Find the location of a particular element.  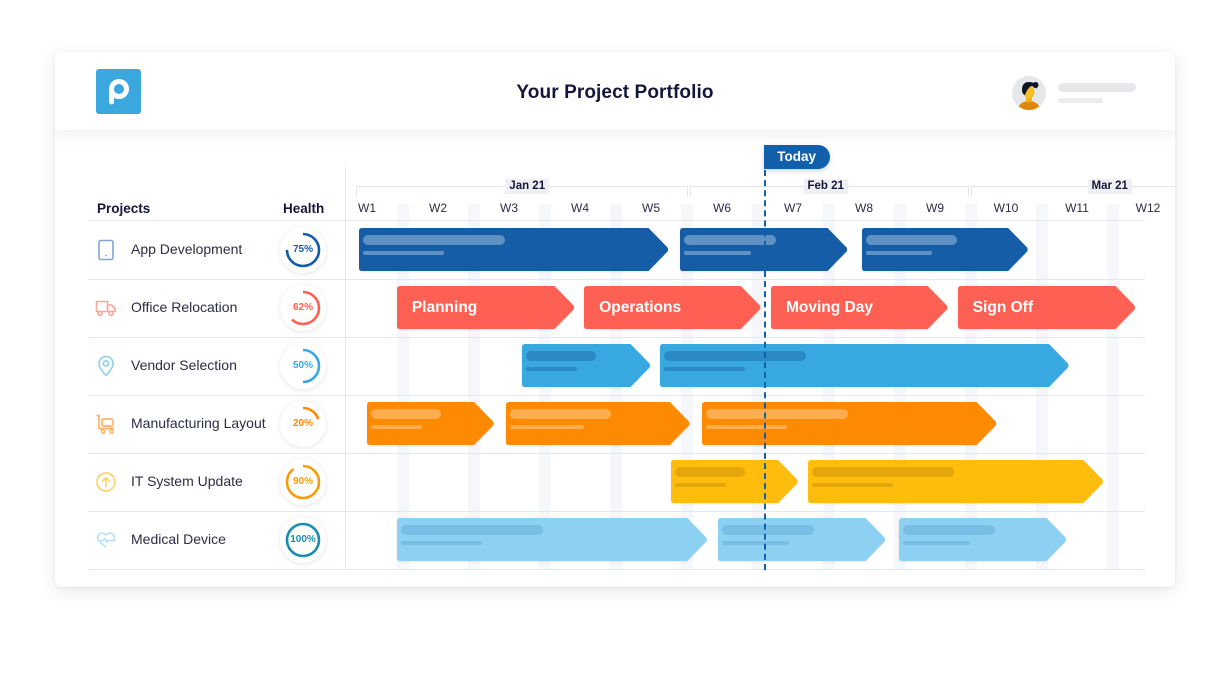

task-bar-label: Operations is located at coordinates (640, 307).